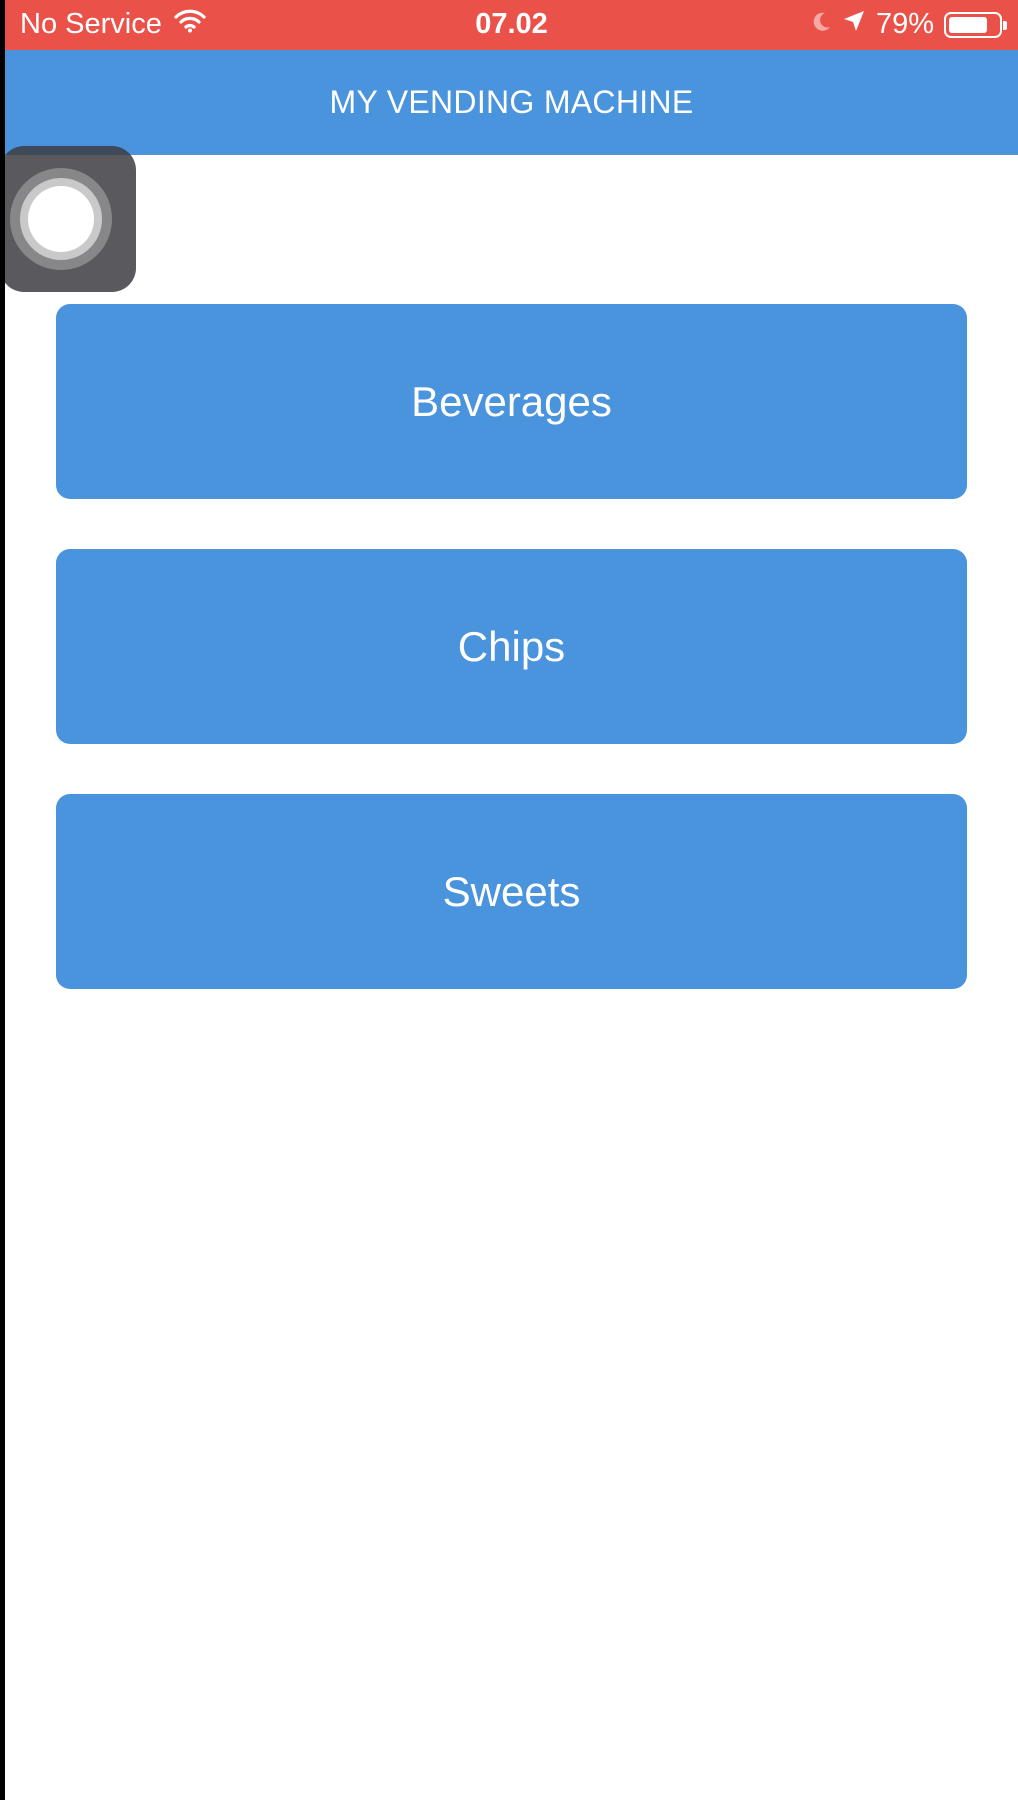 This screenshot has height=1800, width=1018. I want to click on beverages-button: Beverages, so click(511, 401).